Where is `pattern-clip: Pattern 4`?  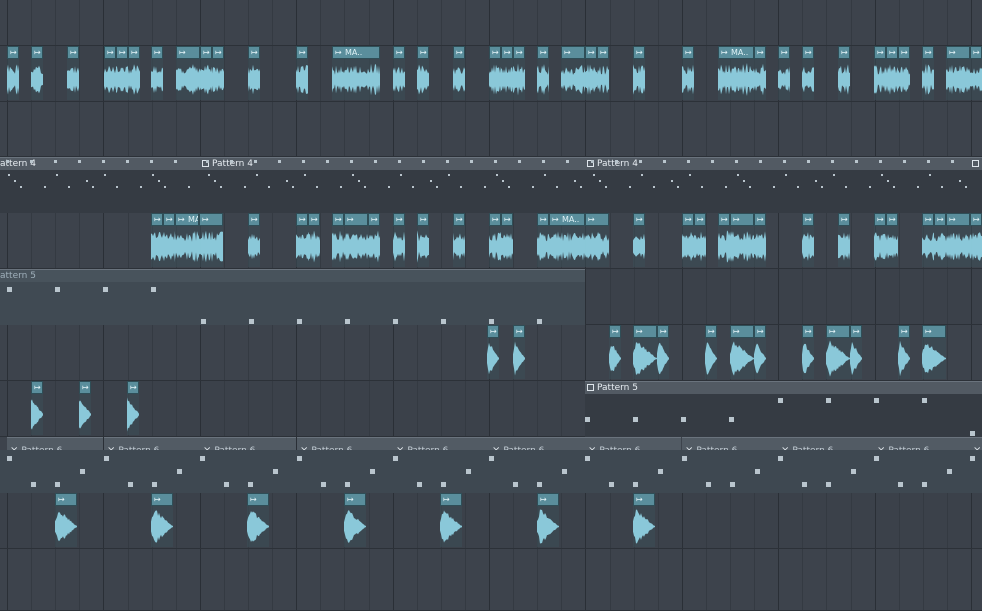 pattern-clip: Pattern 4 is located at coordinates (976, 185).